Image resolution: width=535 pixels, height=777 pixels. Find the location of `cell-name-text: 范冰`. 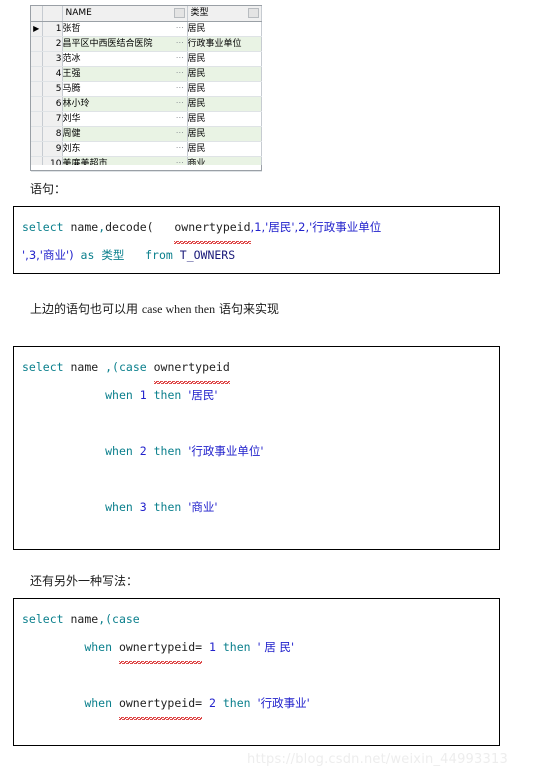

cell-name-text: 范冰 is located at coordinates (71, 59).